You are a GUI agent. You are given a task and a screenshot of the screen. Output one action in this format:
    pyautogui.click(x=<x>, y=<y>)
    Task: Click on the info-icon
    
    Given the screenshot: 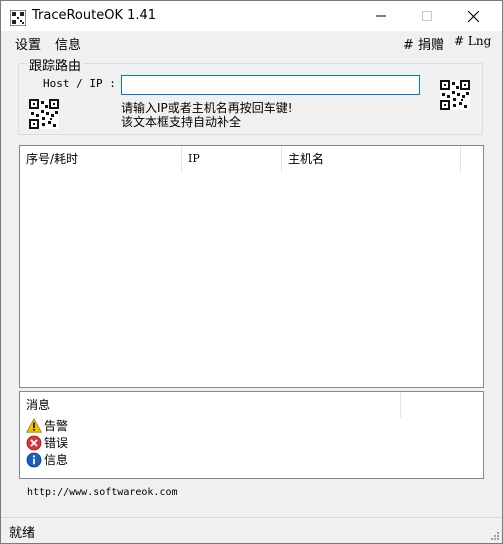 What is the action you would take?
    pyautogui.click(x=34, y=459)
    